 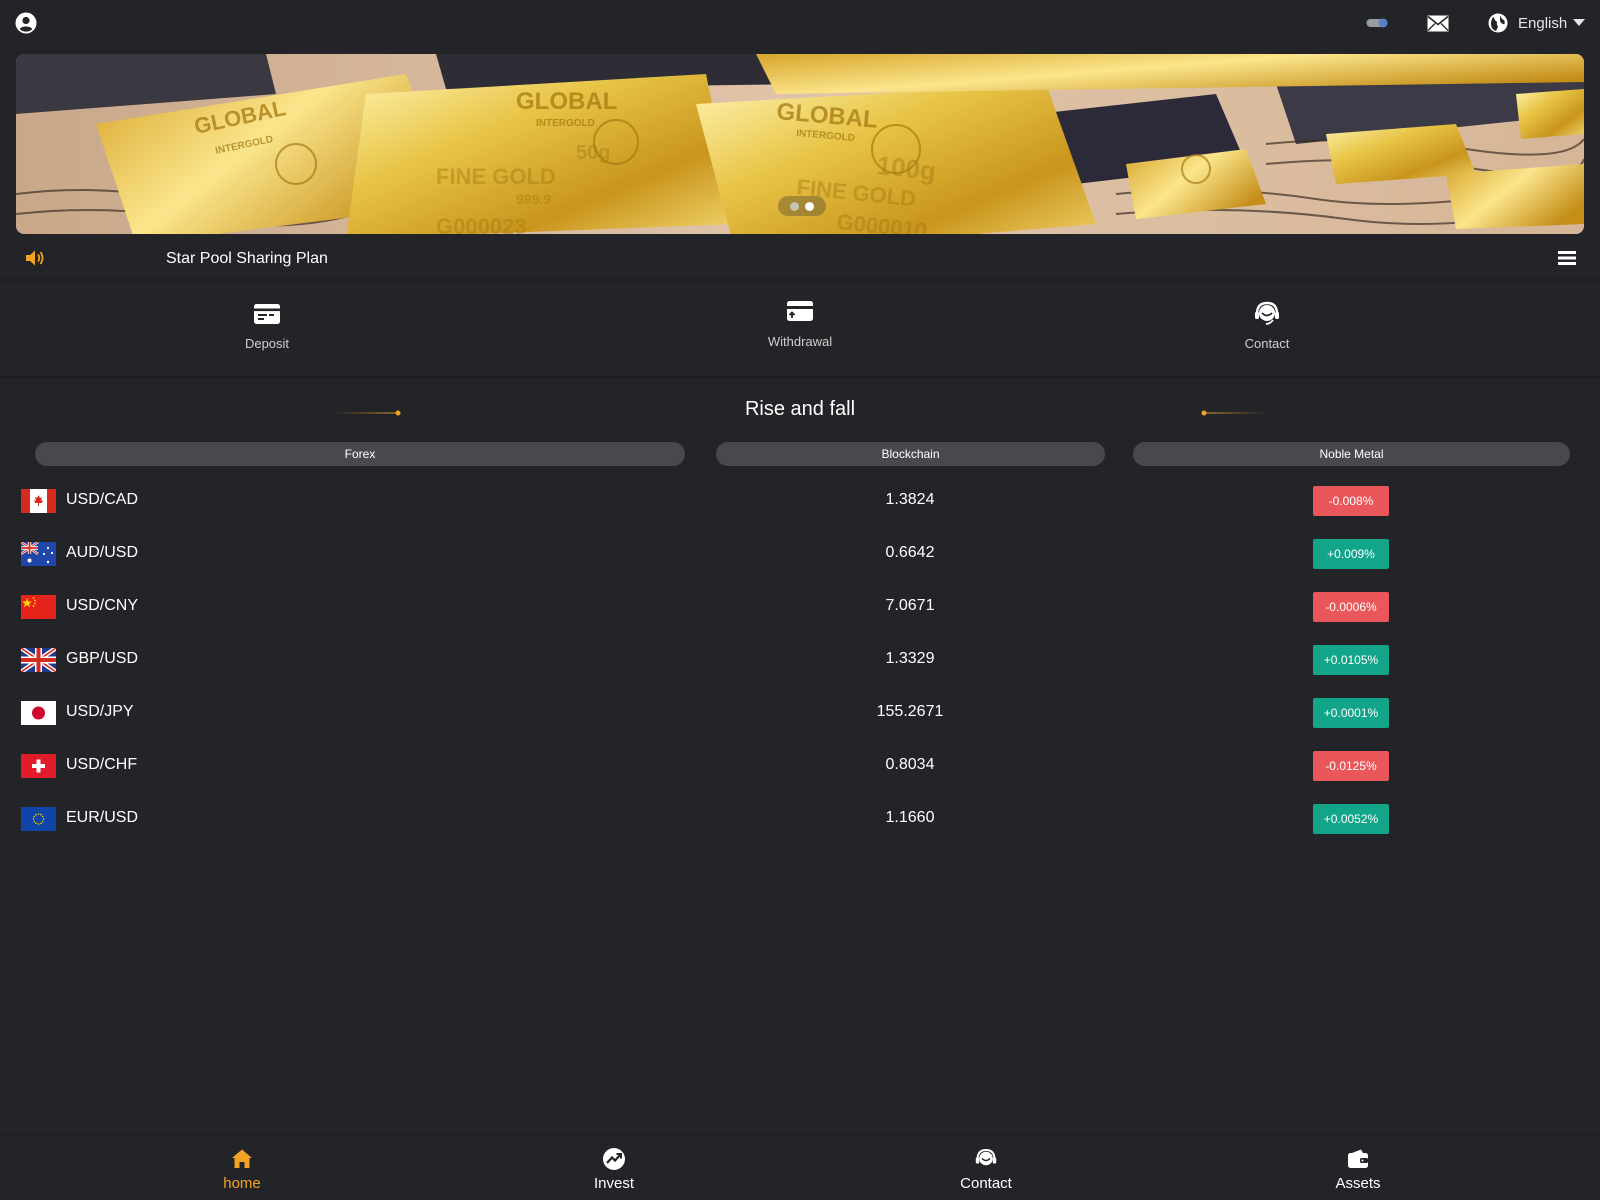 I want to click on withdrawal-button: Withdrawal, so click(x=800, y=323).